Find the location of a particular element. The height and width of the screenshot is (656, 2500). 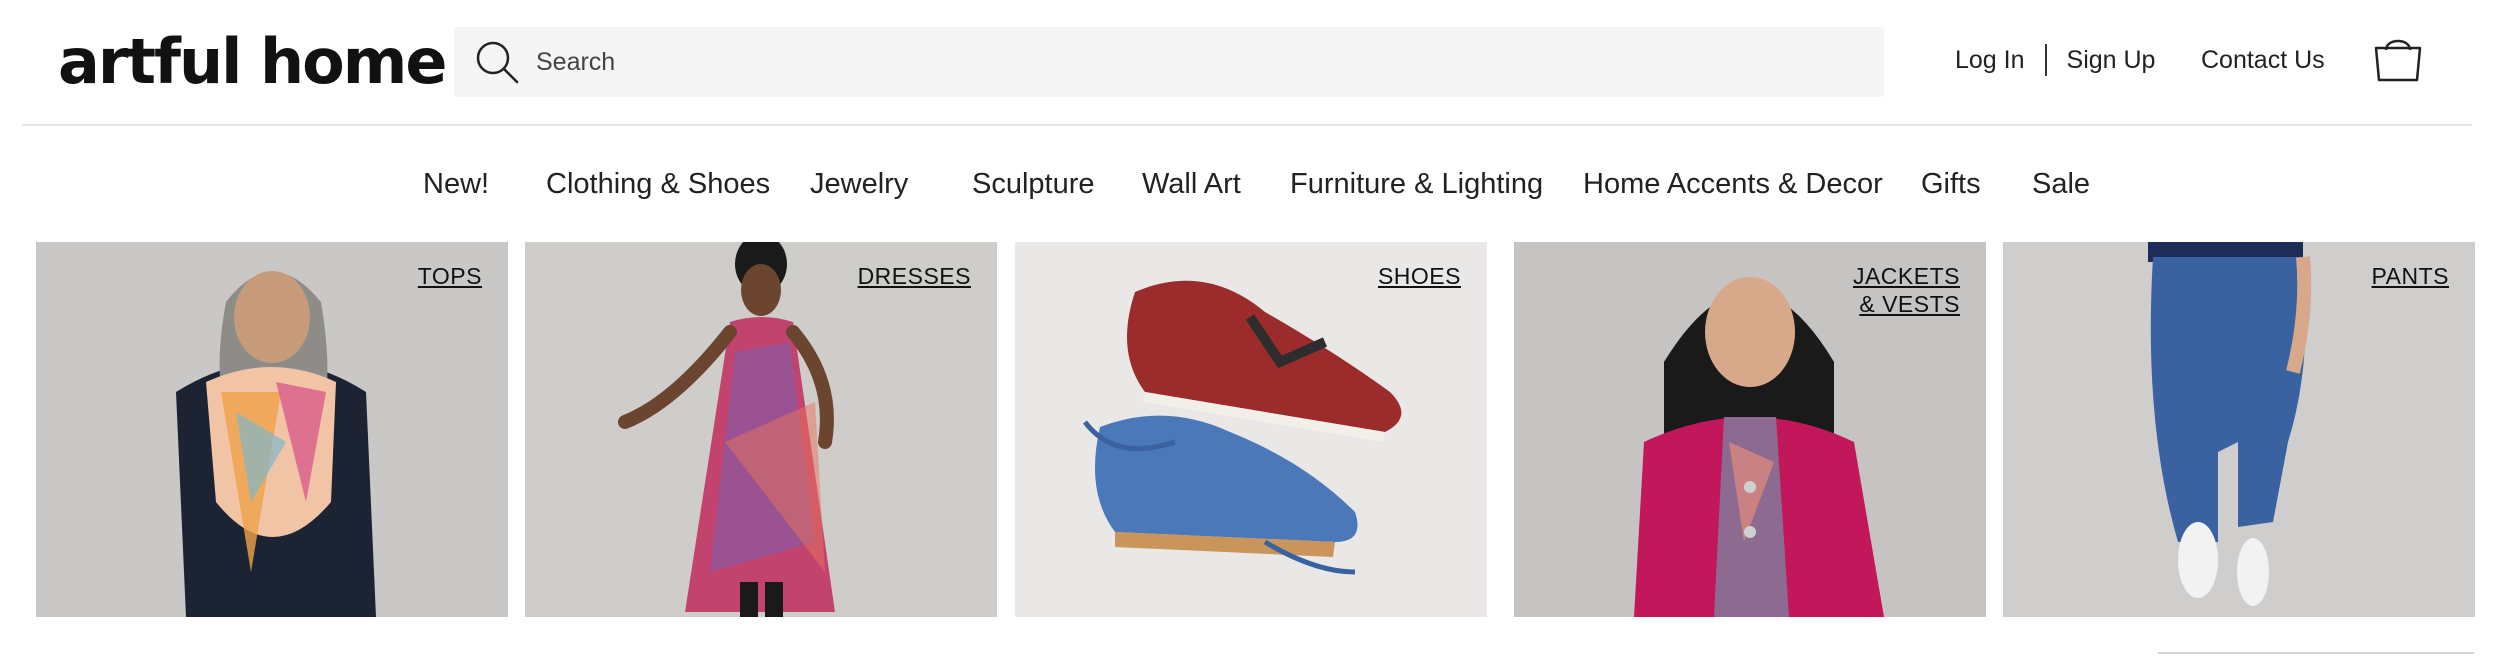

nav-item-home-accents-decor: Home Accents & Decor is located at coordinates (1733, 184).